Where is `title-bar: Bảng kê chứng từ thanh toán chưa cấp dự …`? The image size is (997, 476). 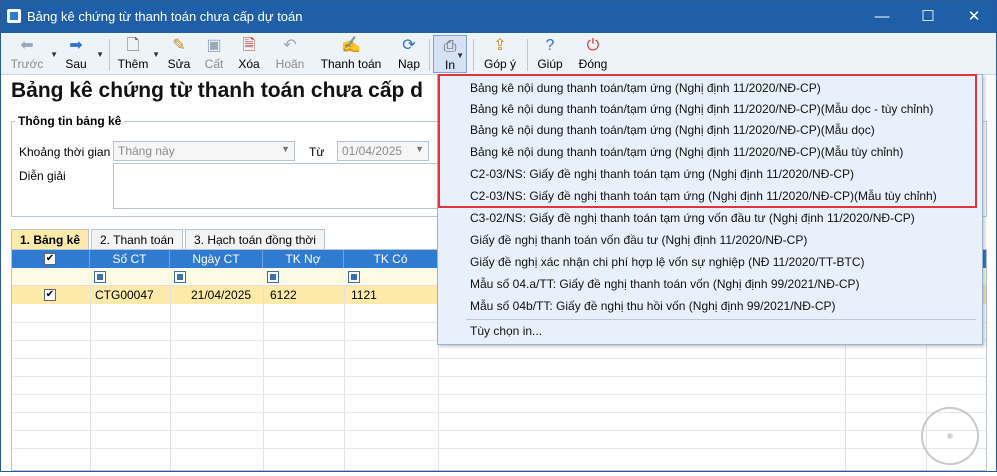
title-bar: Bảng kê chứng từ thanh toán chưa cấp dự … is located at coordinates (498, 17).